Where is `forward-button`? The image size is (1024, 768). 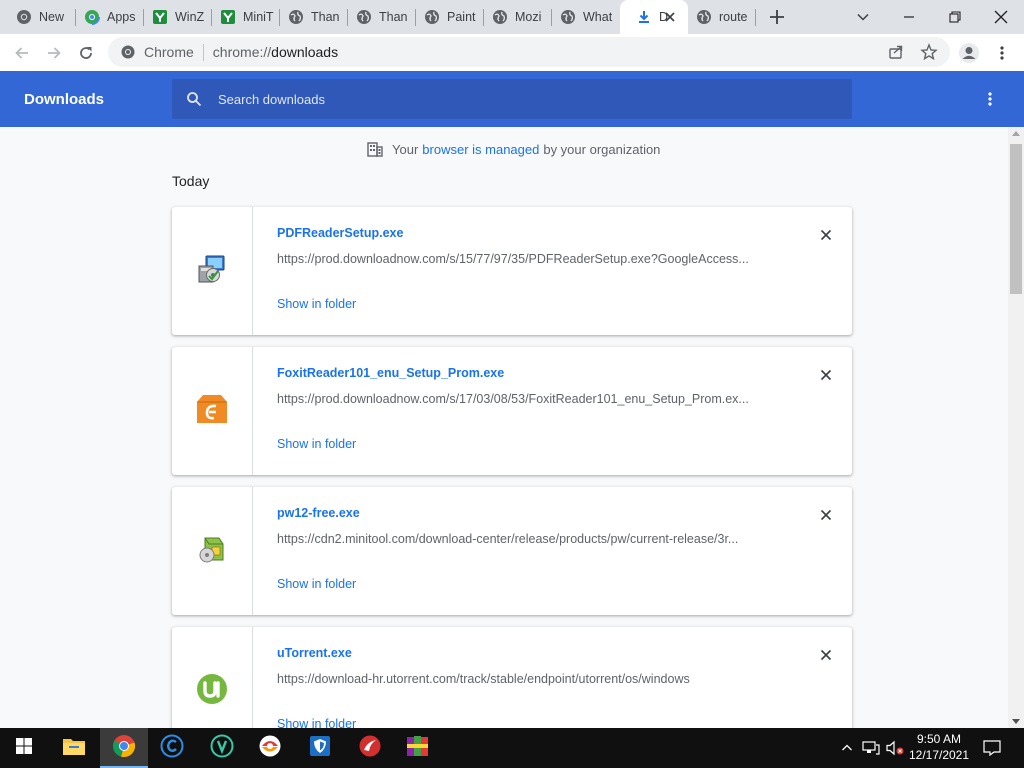
forward-button is located at coordinates (54, 53).